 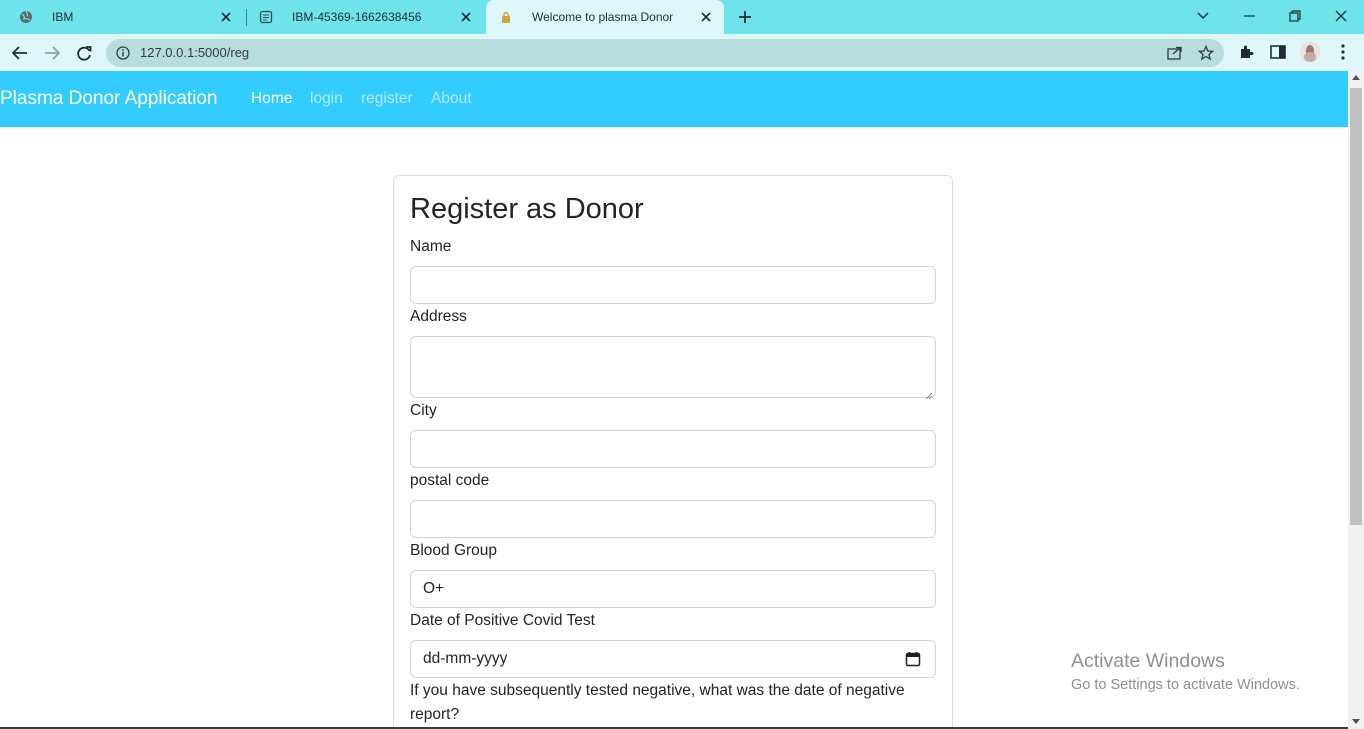 I want to click on nav-link-about: About, so click(x=451, y=99).